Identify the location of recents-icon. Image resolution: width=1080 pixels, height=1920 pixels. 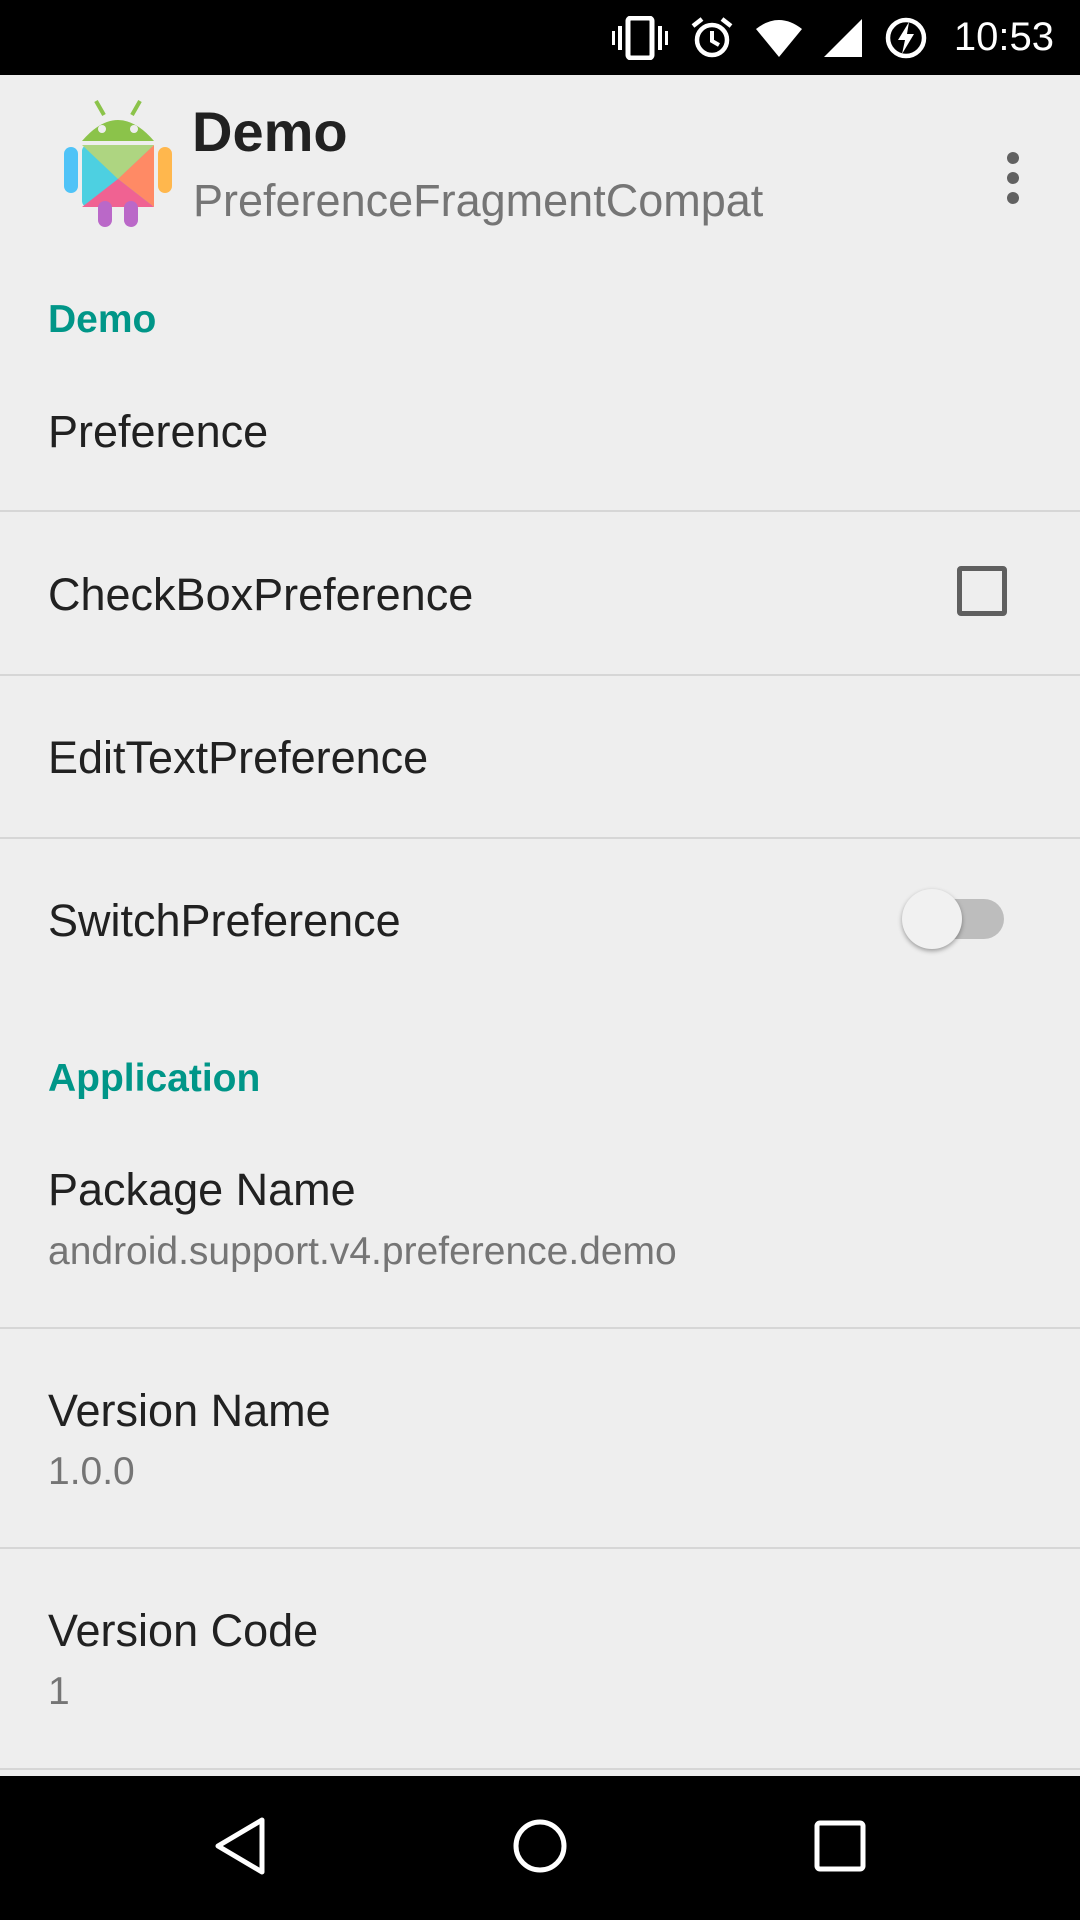
(840, 1848).